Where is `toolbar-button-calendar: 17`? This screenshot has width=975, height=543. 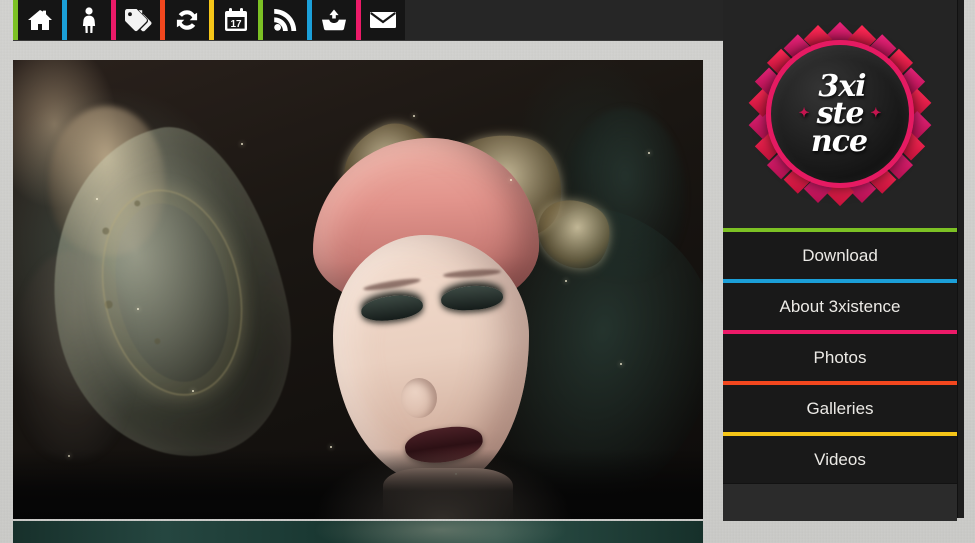
toolbar-button-calendar: 17 is located at coordinates (236, 20).